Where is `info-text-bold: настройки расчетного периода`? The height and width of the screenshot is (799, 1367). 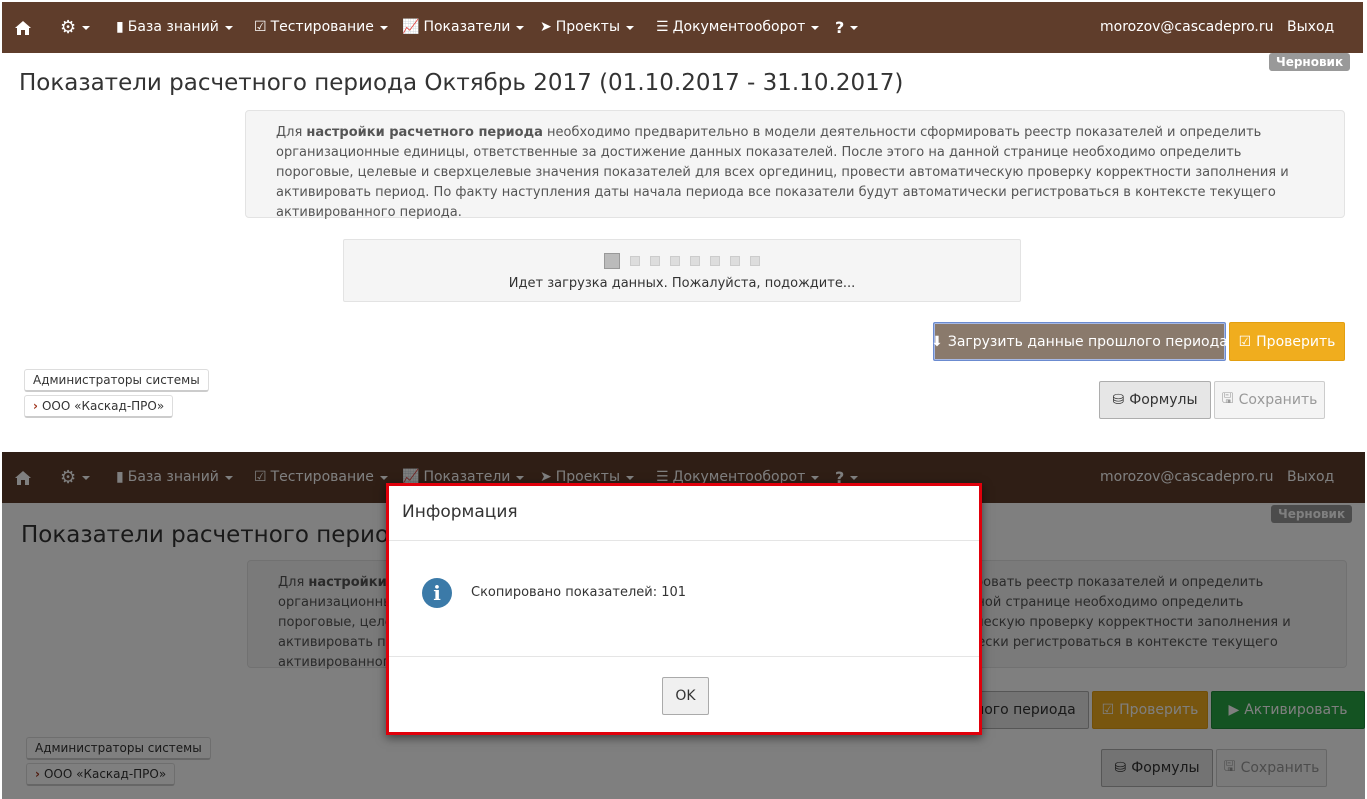
info-text-bold: настройки расчетного периода is located at coordinates (424, 132).